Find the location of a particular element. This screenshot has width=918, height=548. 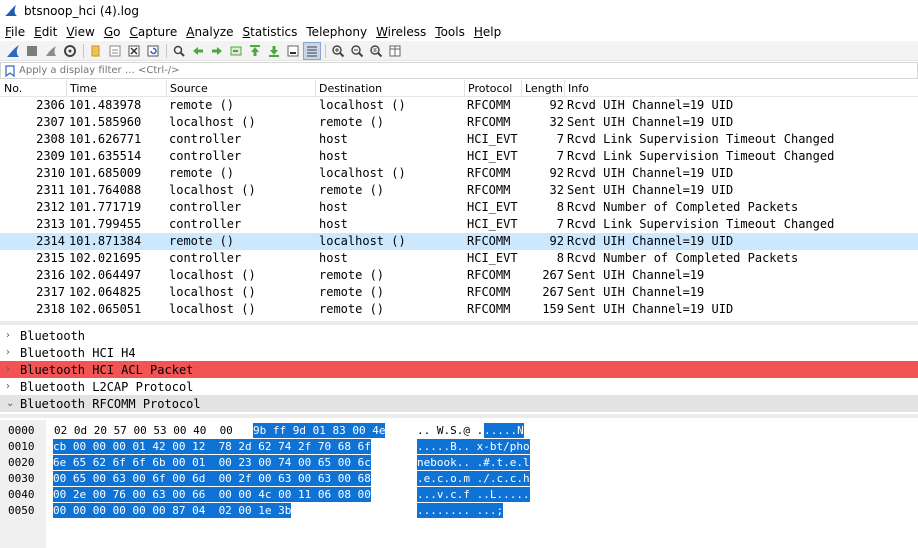

expanded-chevron-icon: ⌄ is located at coordinates (10, 403).